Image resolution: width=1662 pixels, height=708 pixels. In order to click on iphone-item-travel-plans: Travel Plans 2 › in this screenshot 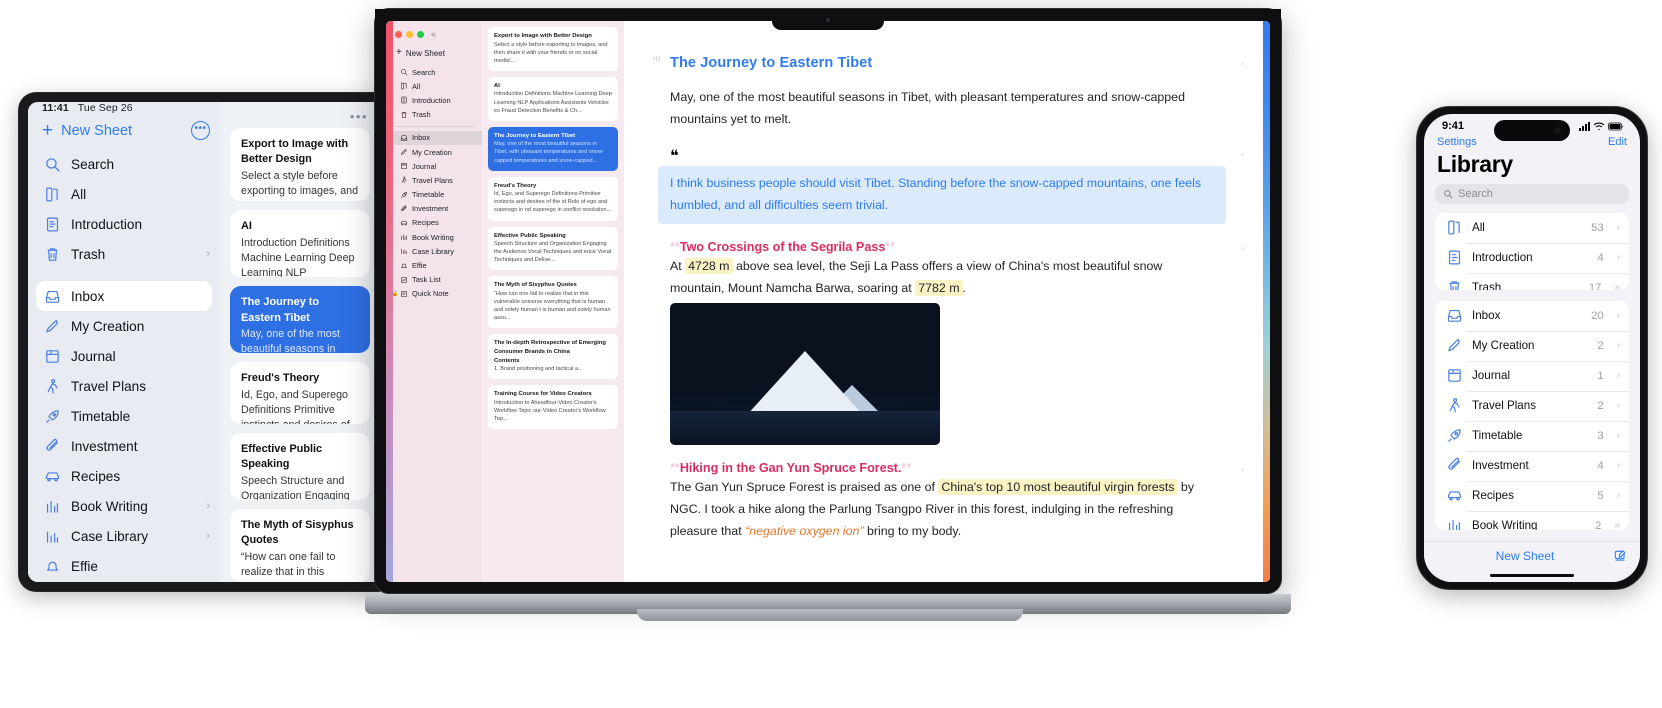, I will do `click(1532, 405)`.